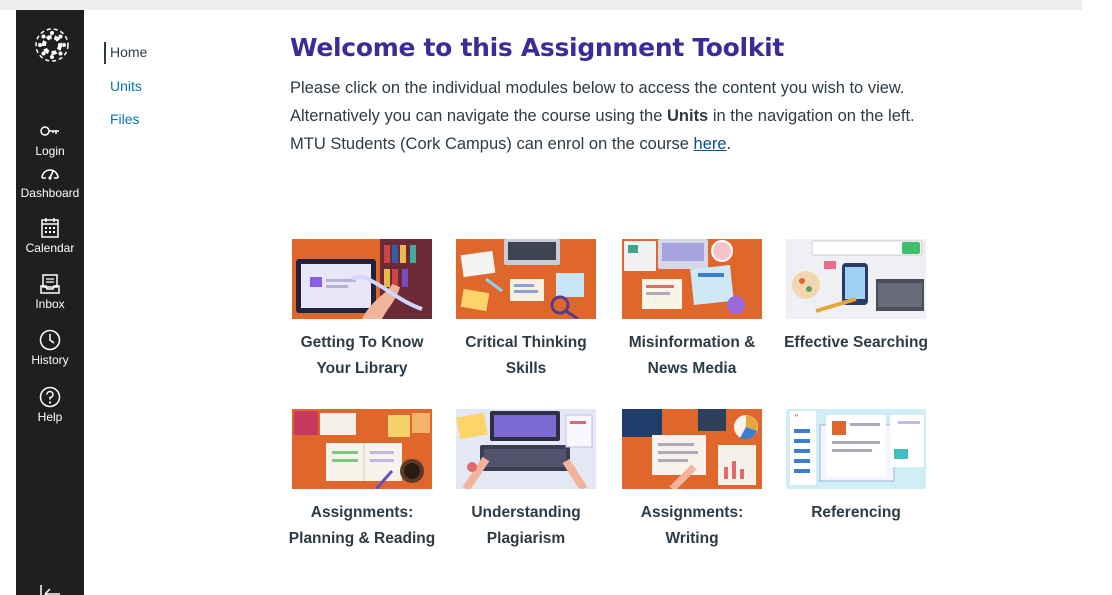  What do you see at coordinates (125, 119) in the screenshot?
I see `course-nav-files: Files` at bounding box center [125, 119].